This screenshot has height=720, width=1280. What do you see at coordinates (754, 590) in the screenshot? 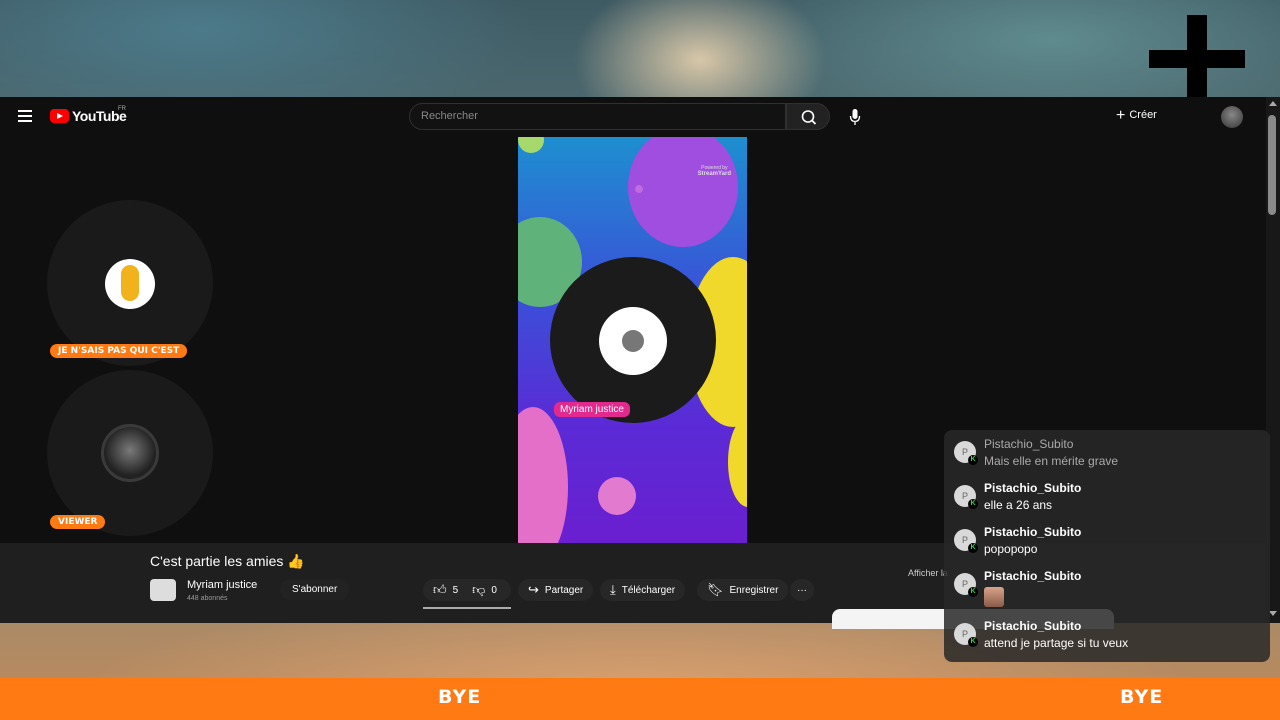
I see `save-label: Enregistrer` at bounding box center [754, 590].